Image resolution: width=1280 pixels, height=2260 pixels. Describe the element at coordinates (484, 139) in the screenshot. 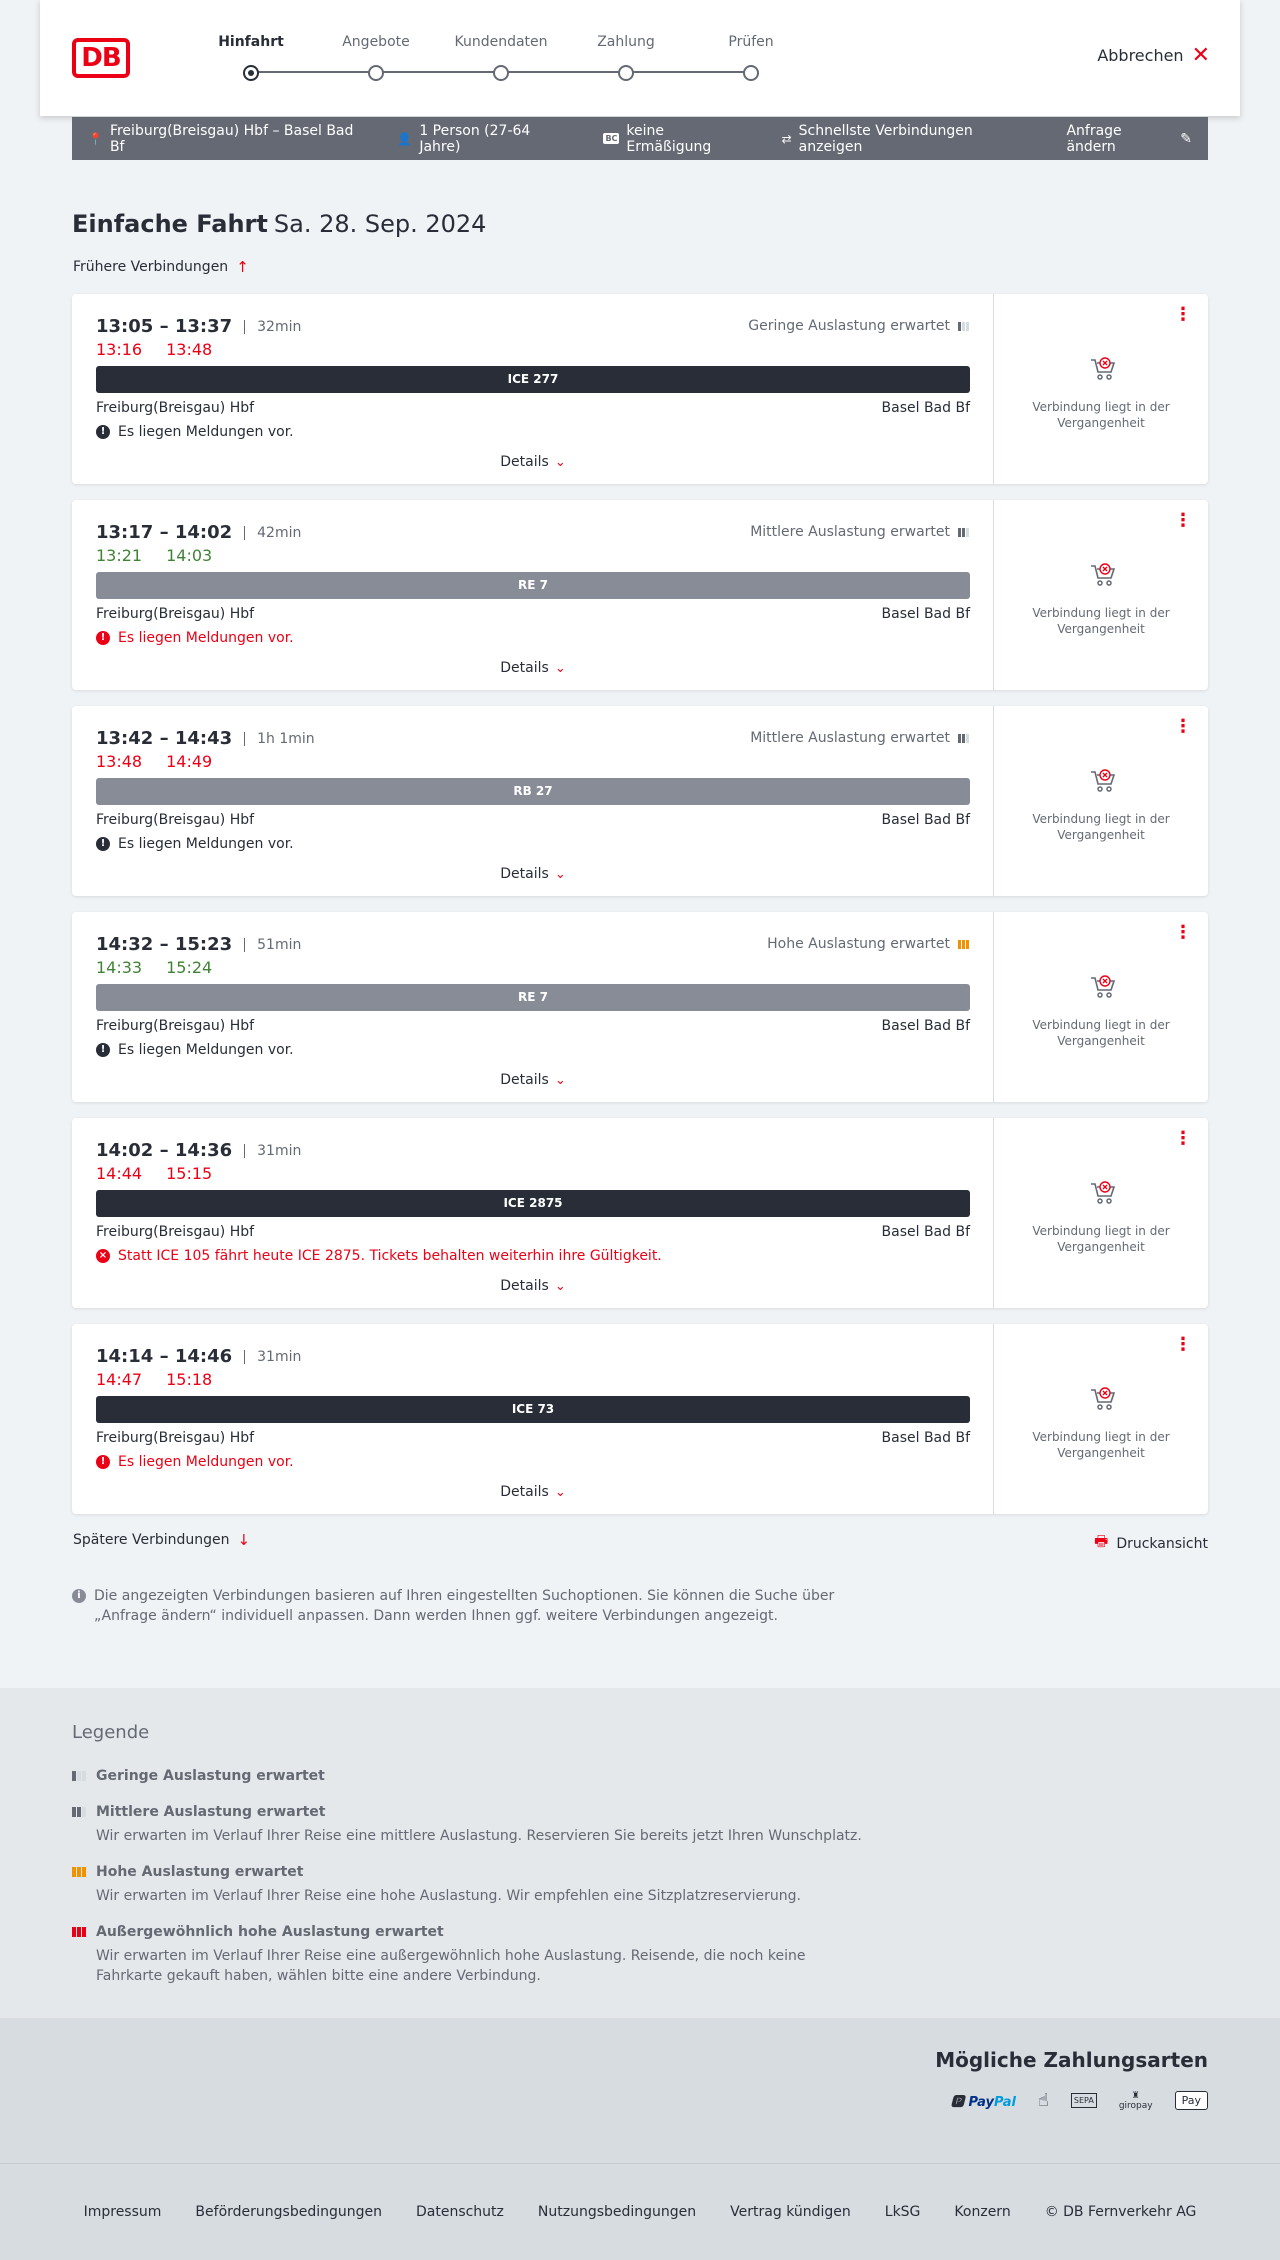

I see `query-travellers: 👤 1 Person (27-64 Jahre)` at that location.